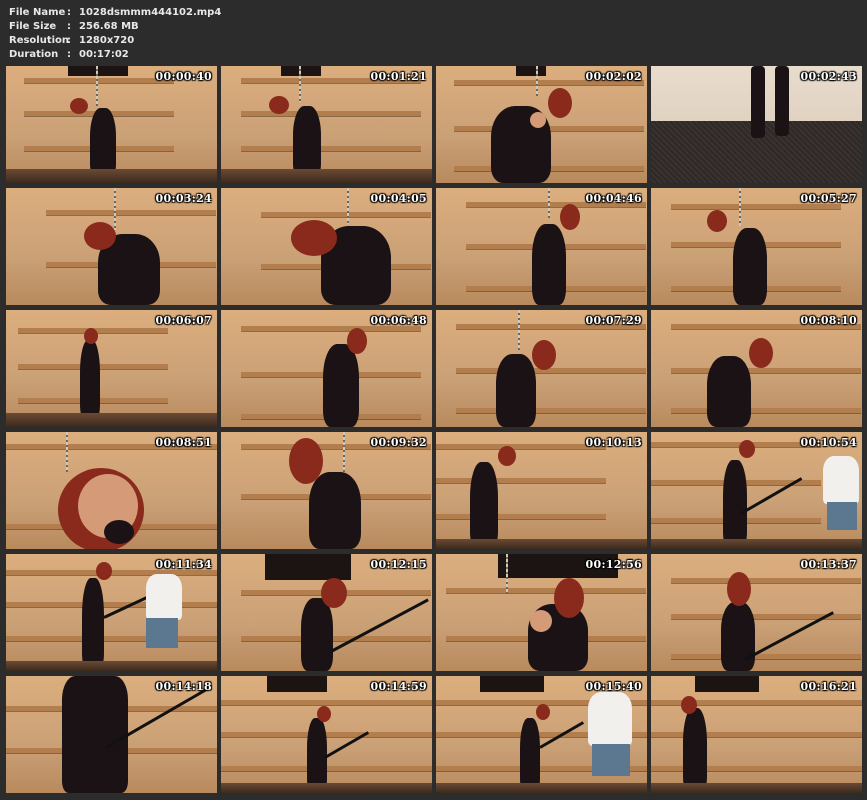 The width and height of the screenshot is (867, 800). I want to click on file-name-row: File Name : 1028dsmmm444102.mp4, so click(209, 13).